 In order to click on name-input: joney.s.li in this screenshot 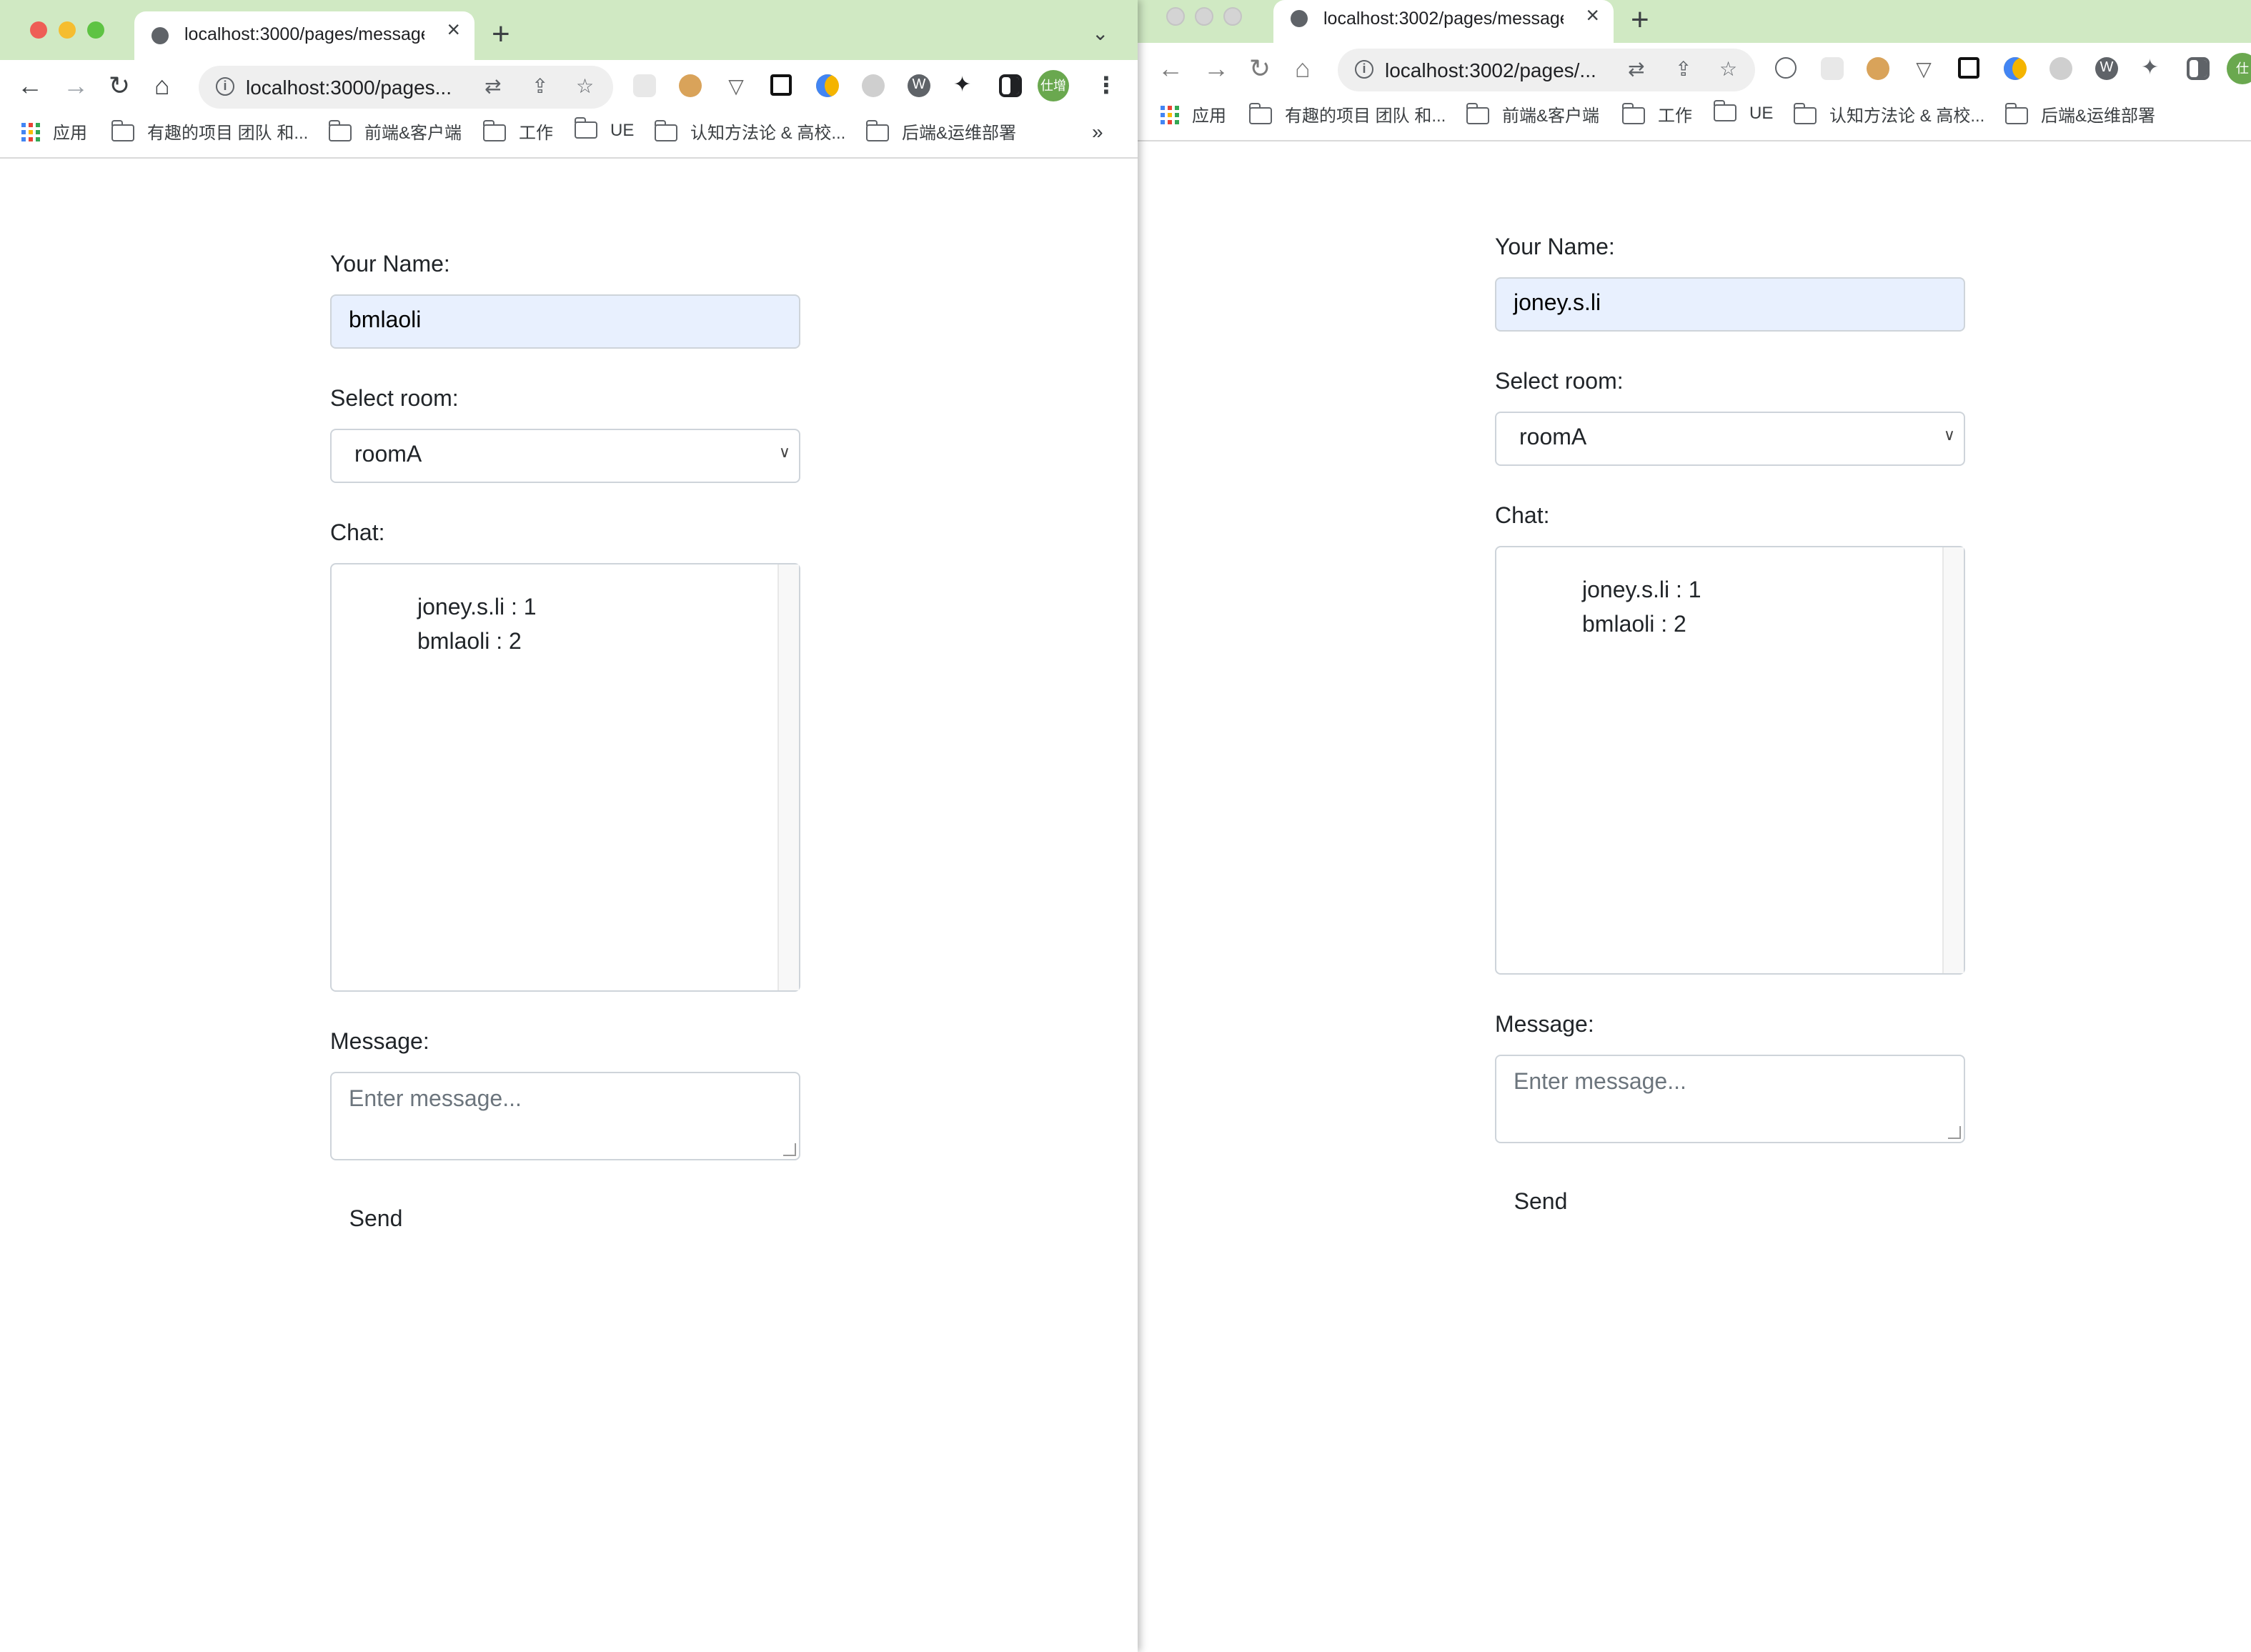, I will do `click(1730, 304)`.